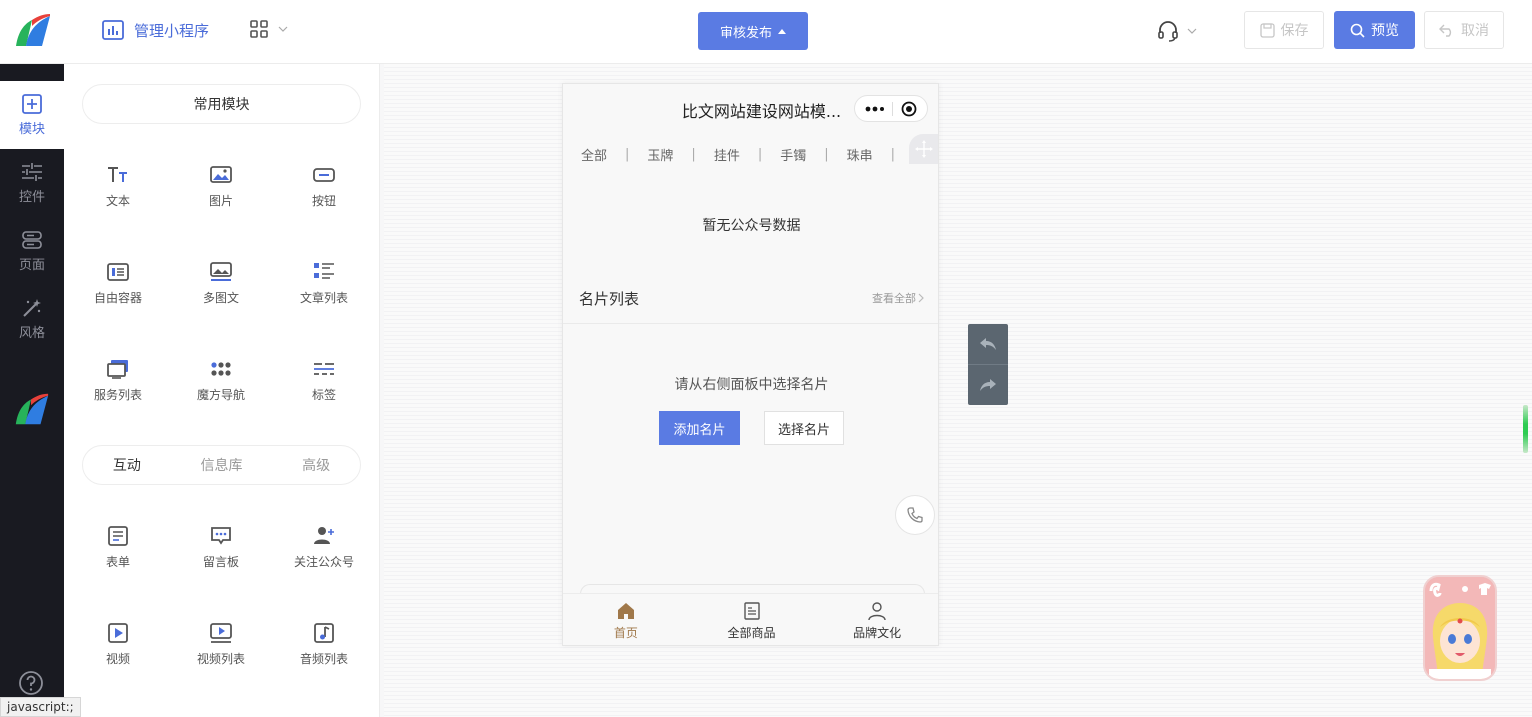  I want to click on card-hint-text: 请从右侧面板中选择名片, so click(751, 385).